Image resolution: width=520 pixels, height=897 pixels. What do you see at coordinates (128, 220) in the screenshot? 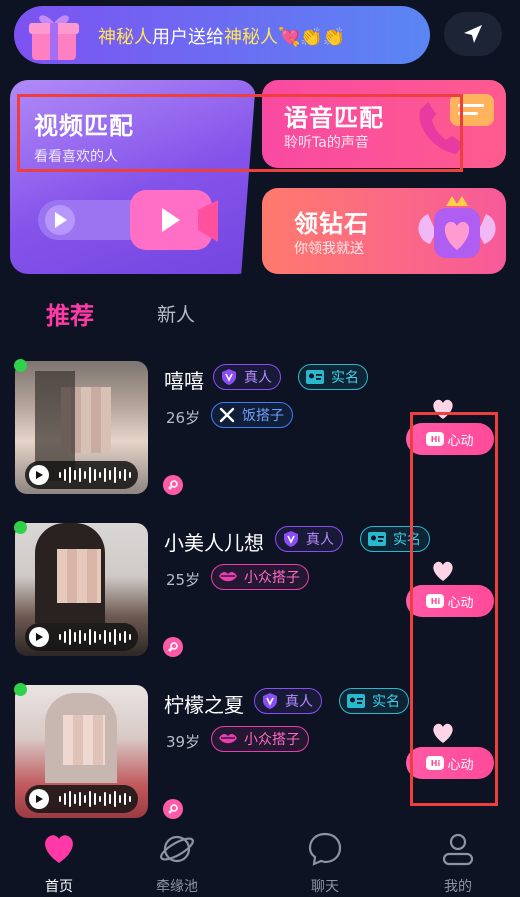
I see `video-slider-illustration` at bounding box center [128, 220].